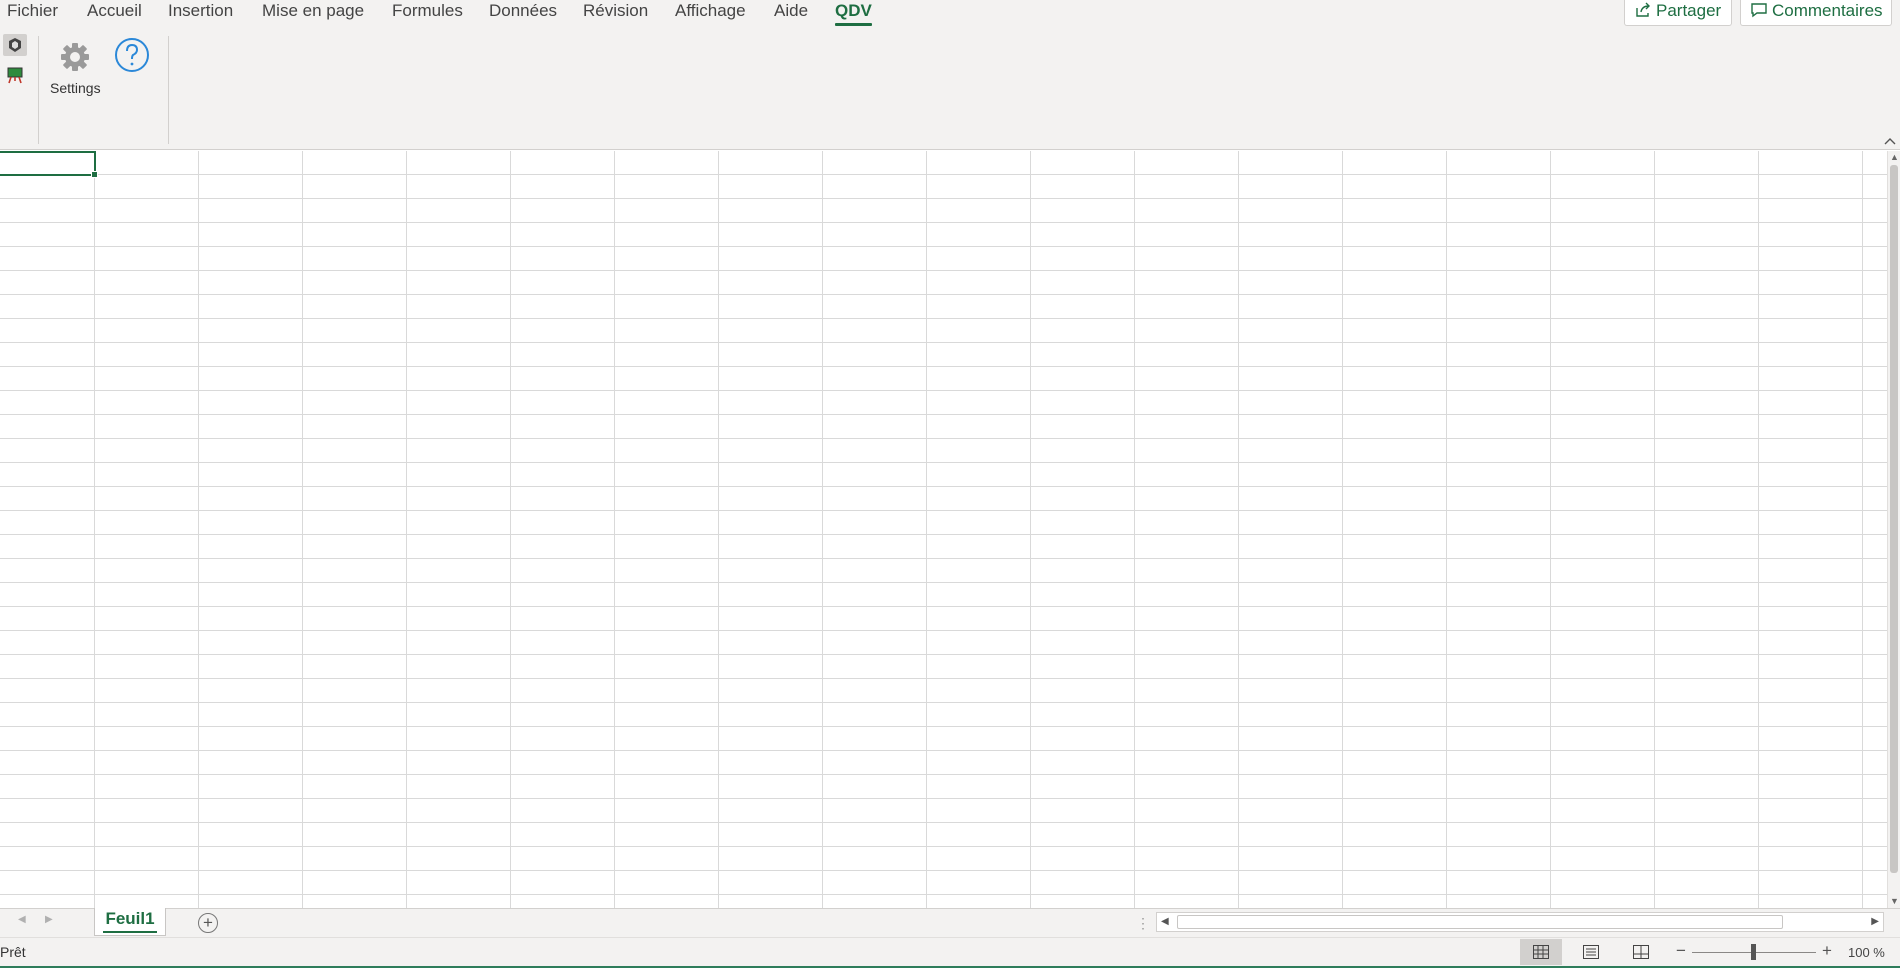 The image size is (1900, 974). I want to click on easel-button, so click(15, 75).